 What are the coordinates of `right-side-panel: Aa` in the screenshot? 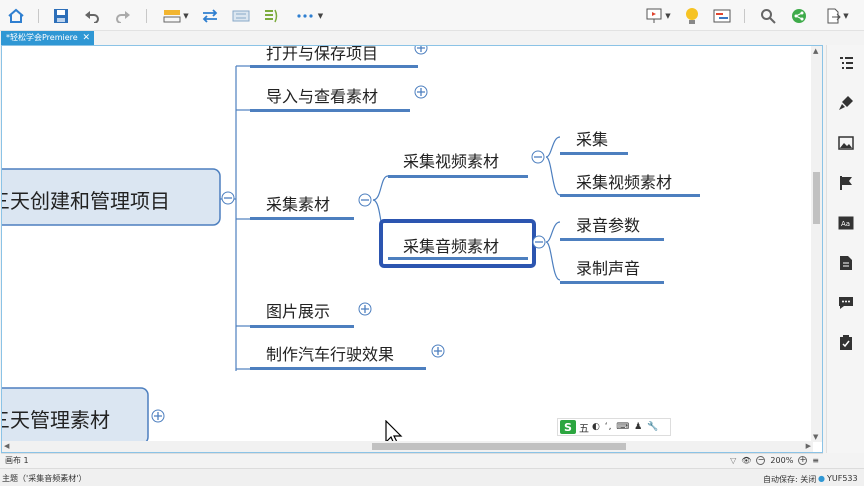 It's located at (845, 249).